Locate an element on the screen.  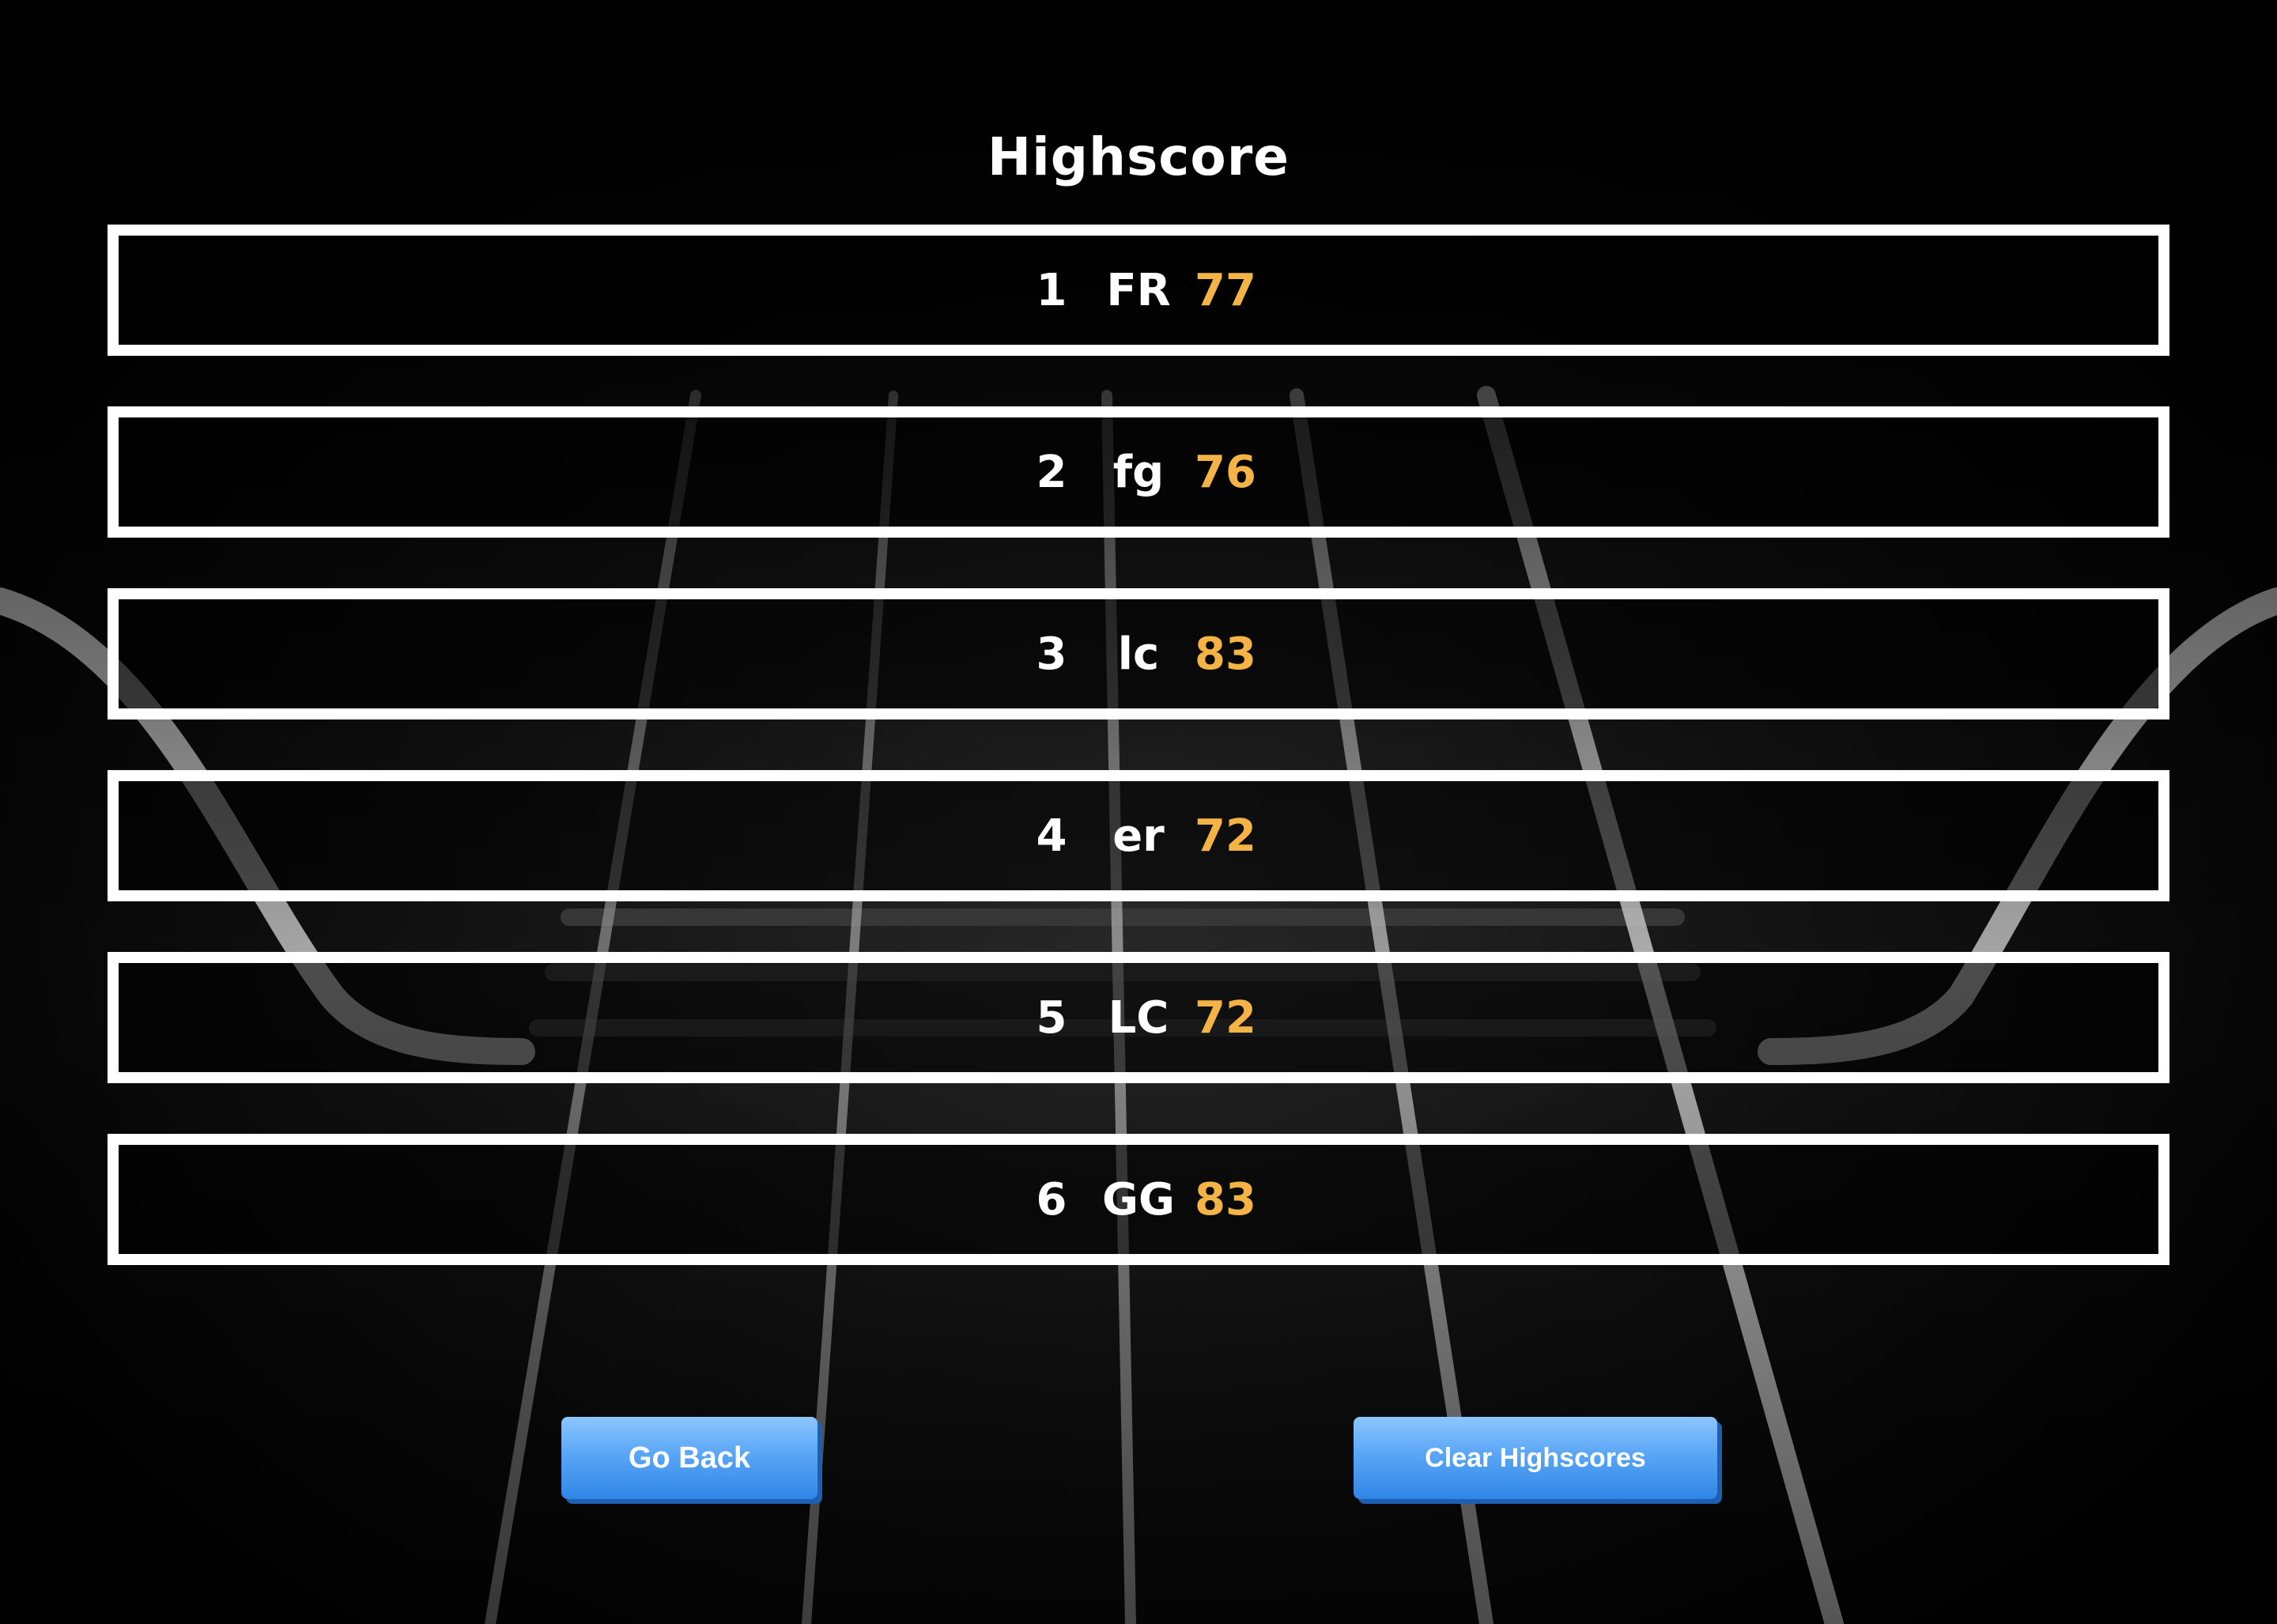
highscore-row: 6 GG 83 is located at coordinates (1138, 1199).